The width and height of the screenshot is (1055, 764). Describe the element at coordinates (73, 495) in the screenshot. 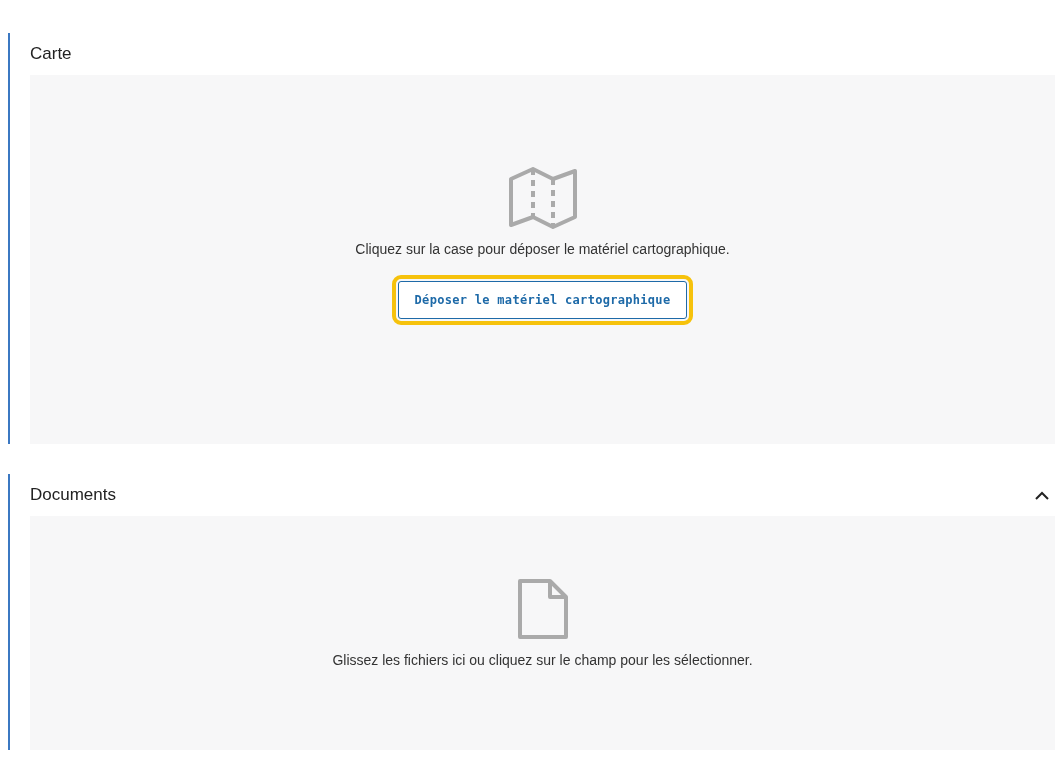

I see `section-title: Documents` at that location.